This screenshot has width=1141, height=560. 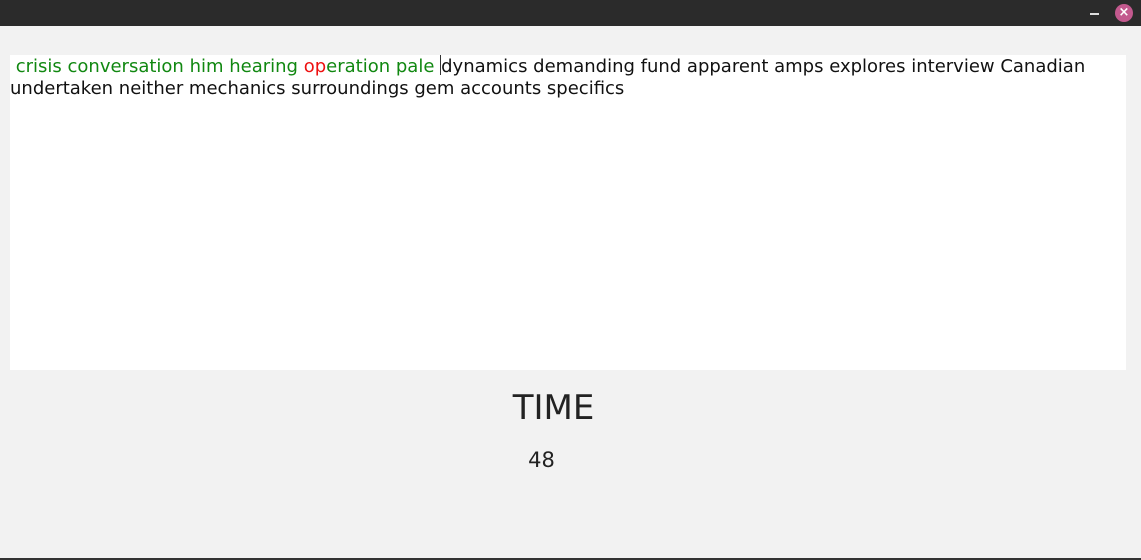 I want to click on title-bar: ×, so click(x=570, y=13).